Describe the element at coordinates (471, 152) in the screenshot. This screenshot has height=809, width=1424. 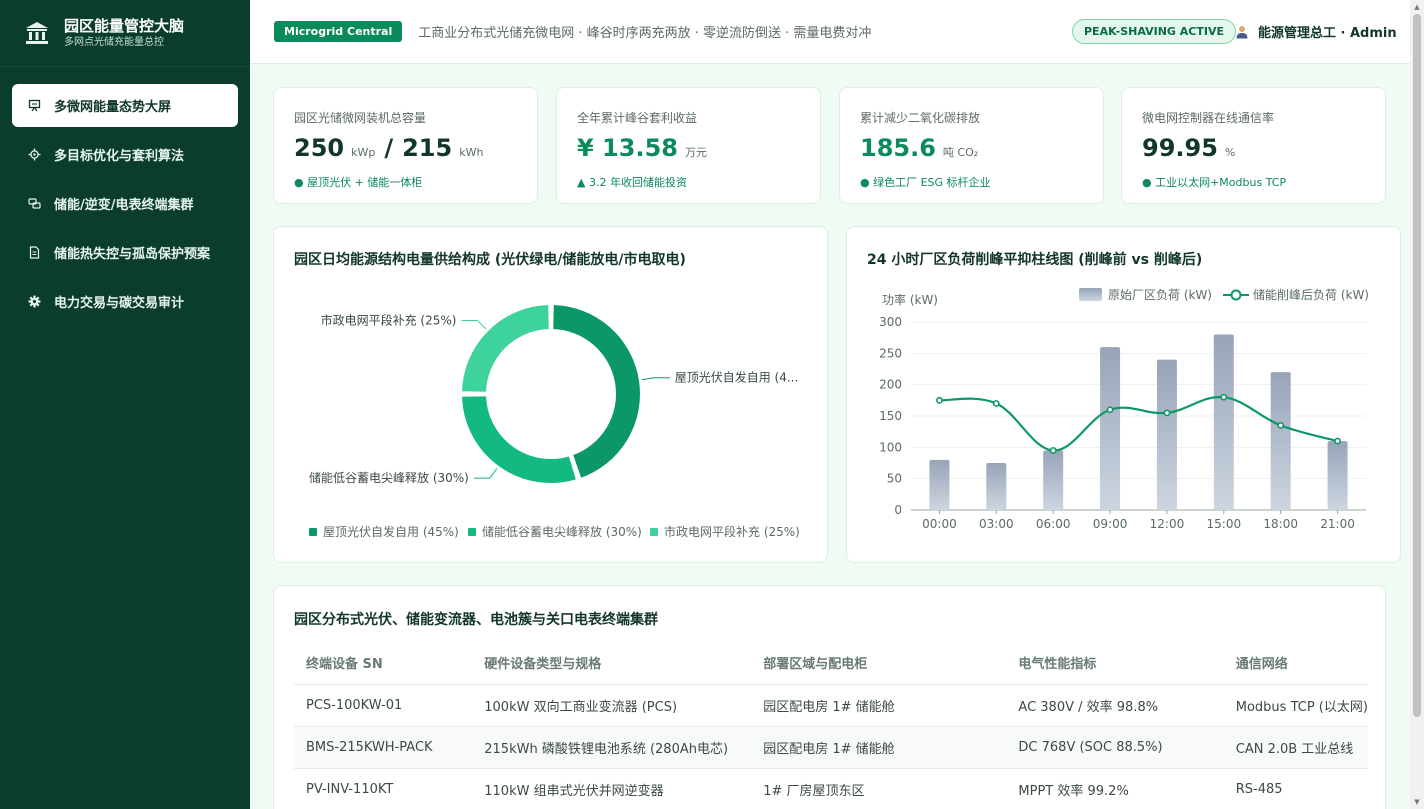
I see `kpi-unit-secondary: kWh` at that location.